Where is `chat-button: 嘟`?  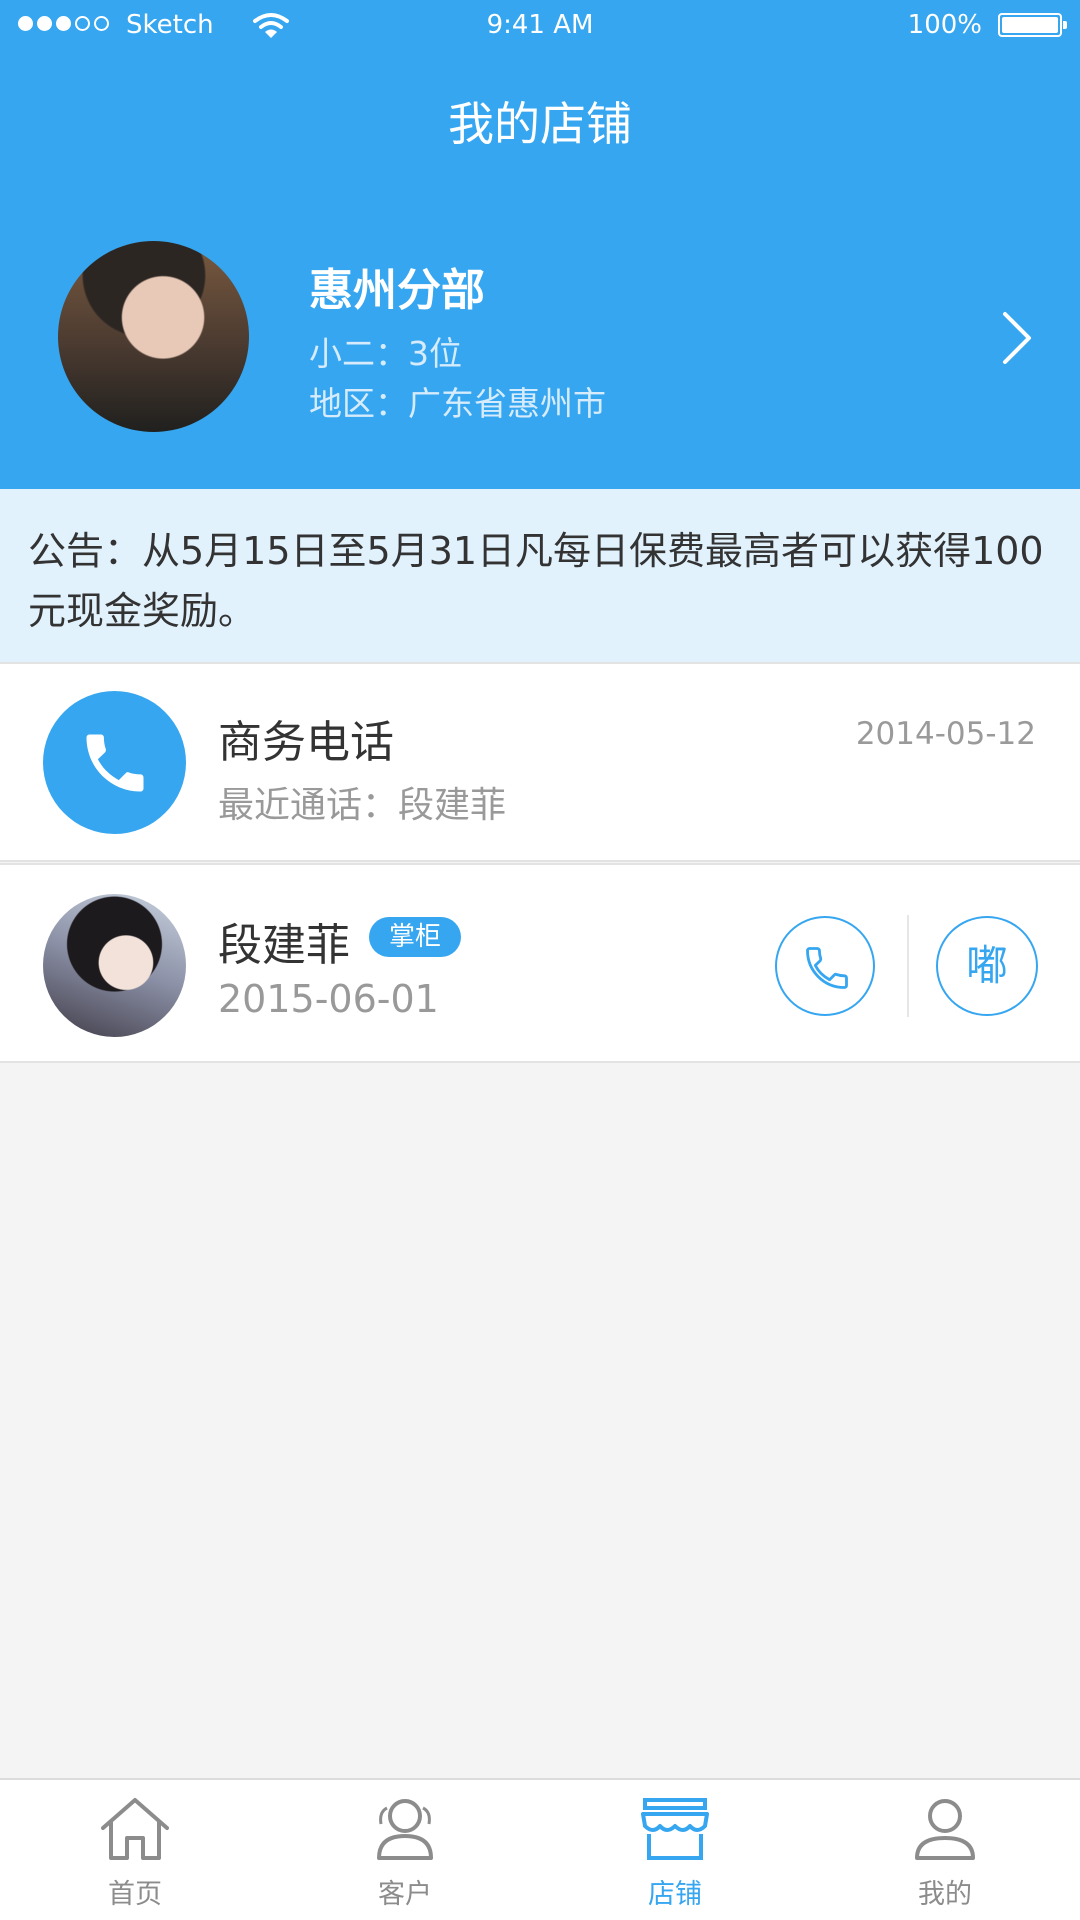 chat-button: 嘟 is located at coordinates (987, 966).